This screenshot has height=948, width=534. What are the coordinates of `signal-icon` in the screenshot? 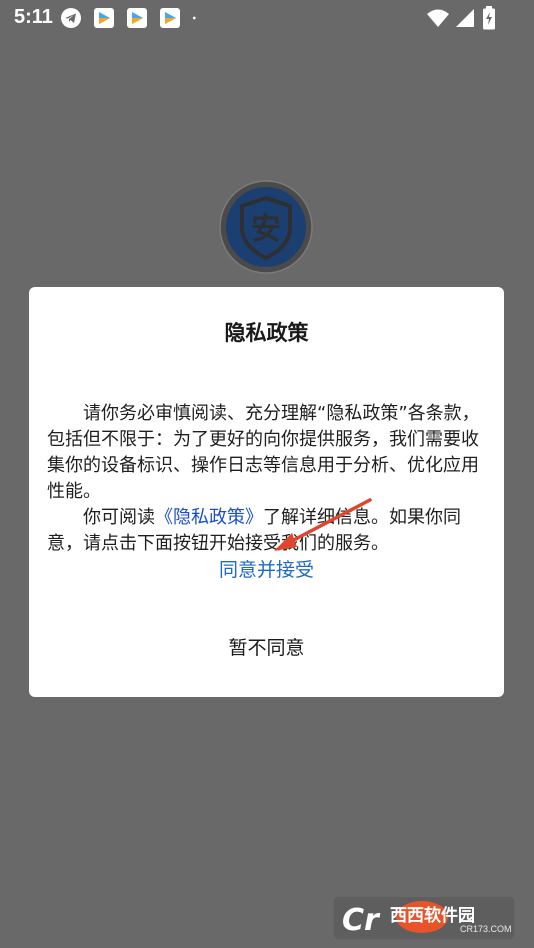 It's located at (465, 18).